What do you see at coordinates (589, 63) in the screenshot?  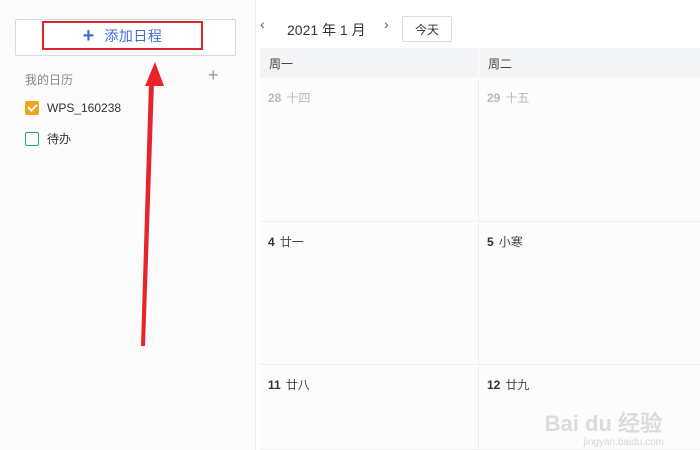 I see `weekday-header-tuesday: 周二` at bounding box center [589, 63].